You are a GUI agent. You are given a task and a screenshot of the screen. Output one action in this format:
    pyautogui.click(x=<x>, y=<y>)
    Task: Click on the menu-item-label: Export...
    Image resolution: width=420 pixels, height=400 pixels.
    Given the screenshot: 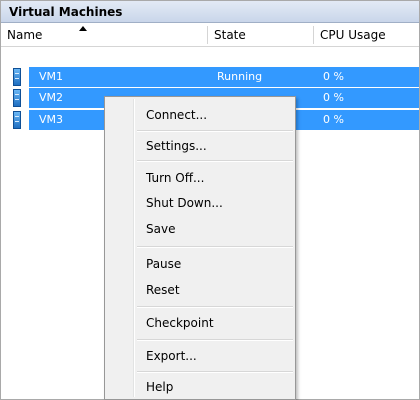 What is the action you would take?
    pyautogui.click(x=171, y=356)
    